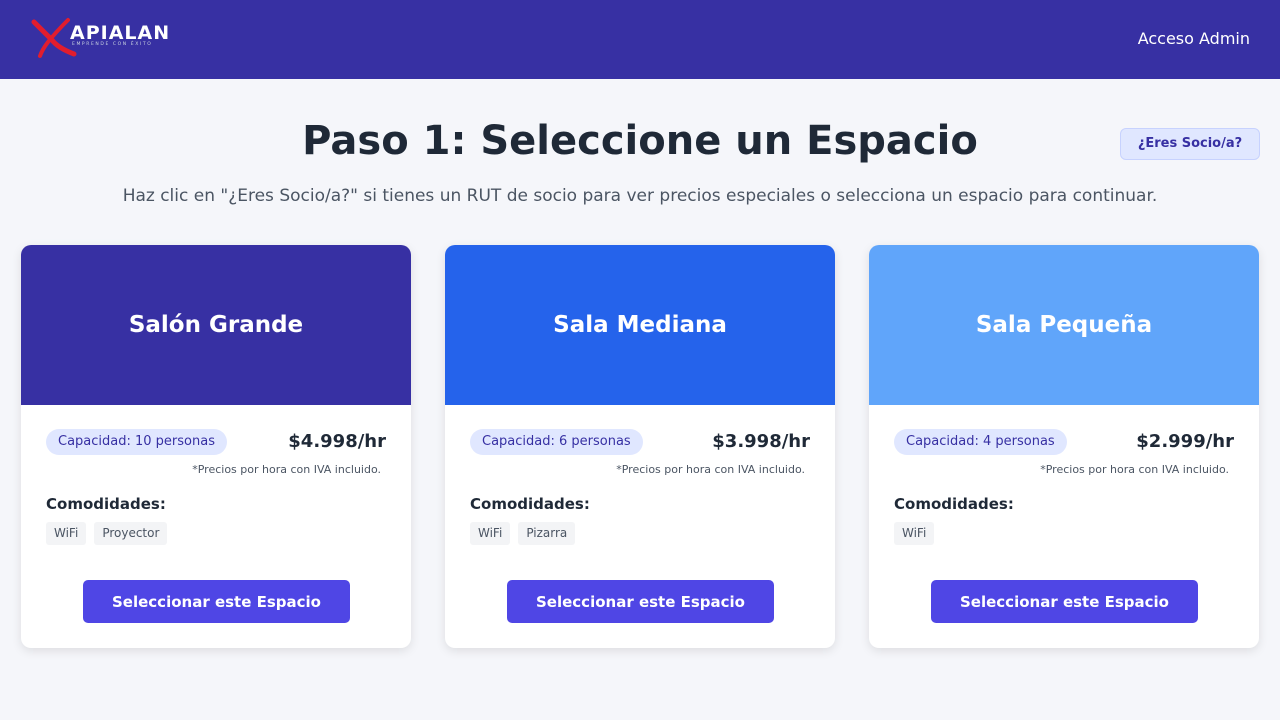 The height and width of the screenshot is (720, 1280). Describe the element at coordinates (1185, 441) in the screenshot. I see `price-per-hour: $2.999/hr` at that location.